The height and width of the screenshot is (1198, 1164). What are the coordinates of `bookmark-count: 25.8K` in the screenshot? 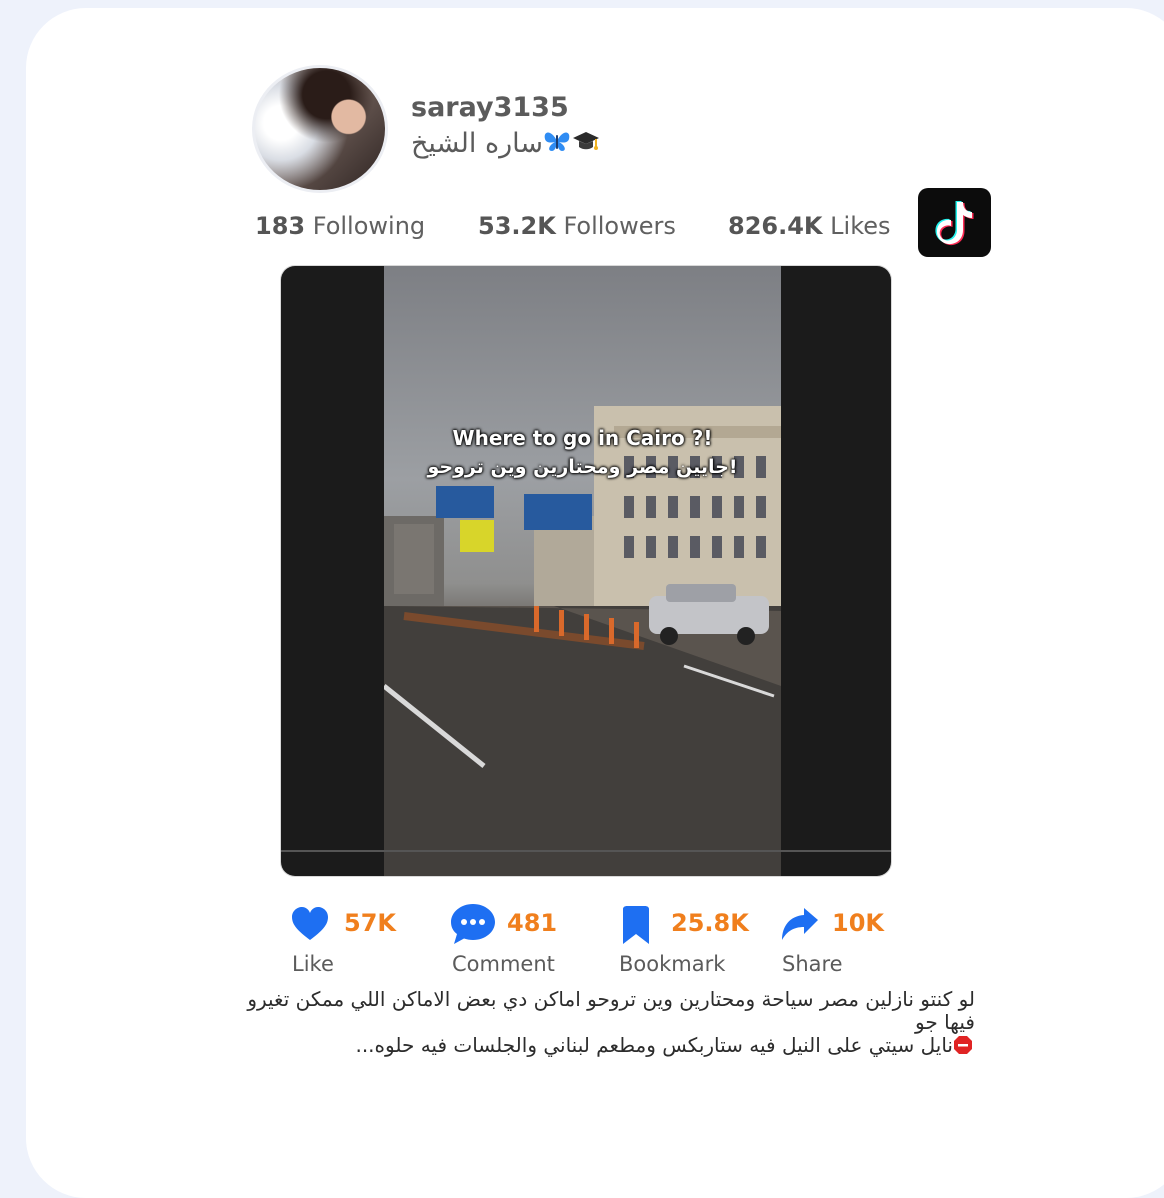 It's located at (710, 923).